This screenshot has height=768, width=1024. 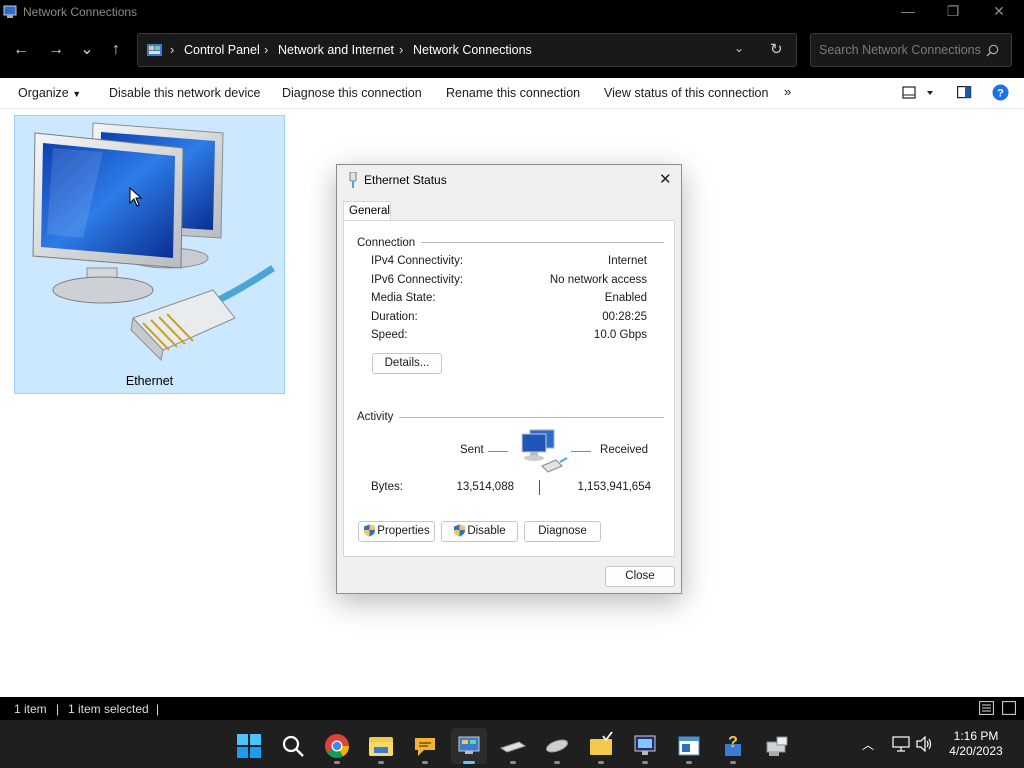 What do you see at coordinates (486, 531) in the screenshot?
I see `disable-label: Disable` at bounding box center [486, 531].